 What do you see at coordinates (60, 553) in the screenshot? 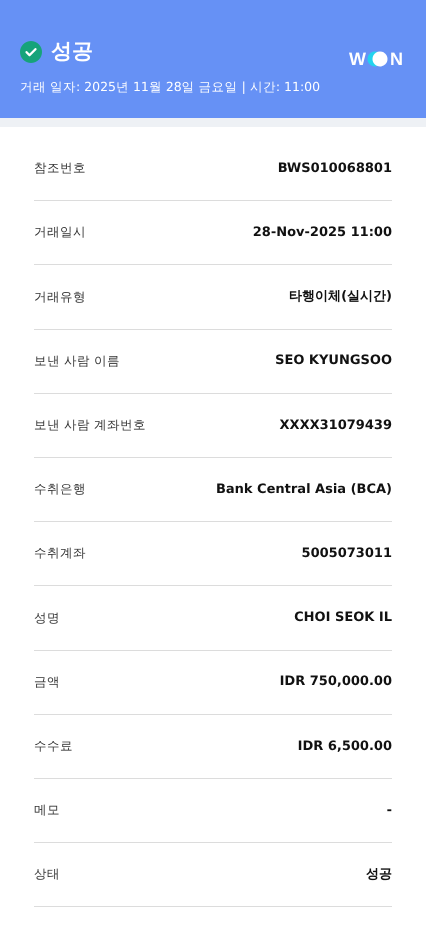
I see `detail-label: 수취계좌` at bounding box center [60, 553].